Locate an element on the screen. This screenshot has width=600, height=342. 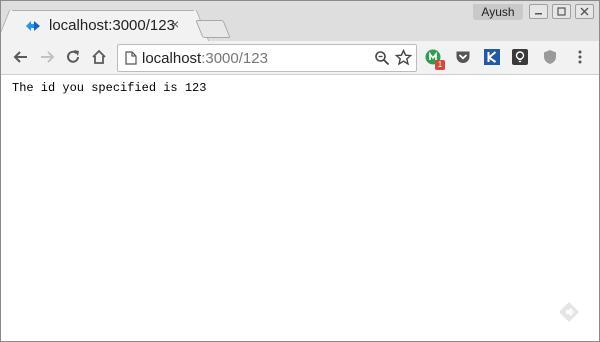
tab-title: localhost:3000/123 is located at coordinates (112, 25).